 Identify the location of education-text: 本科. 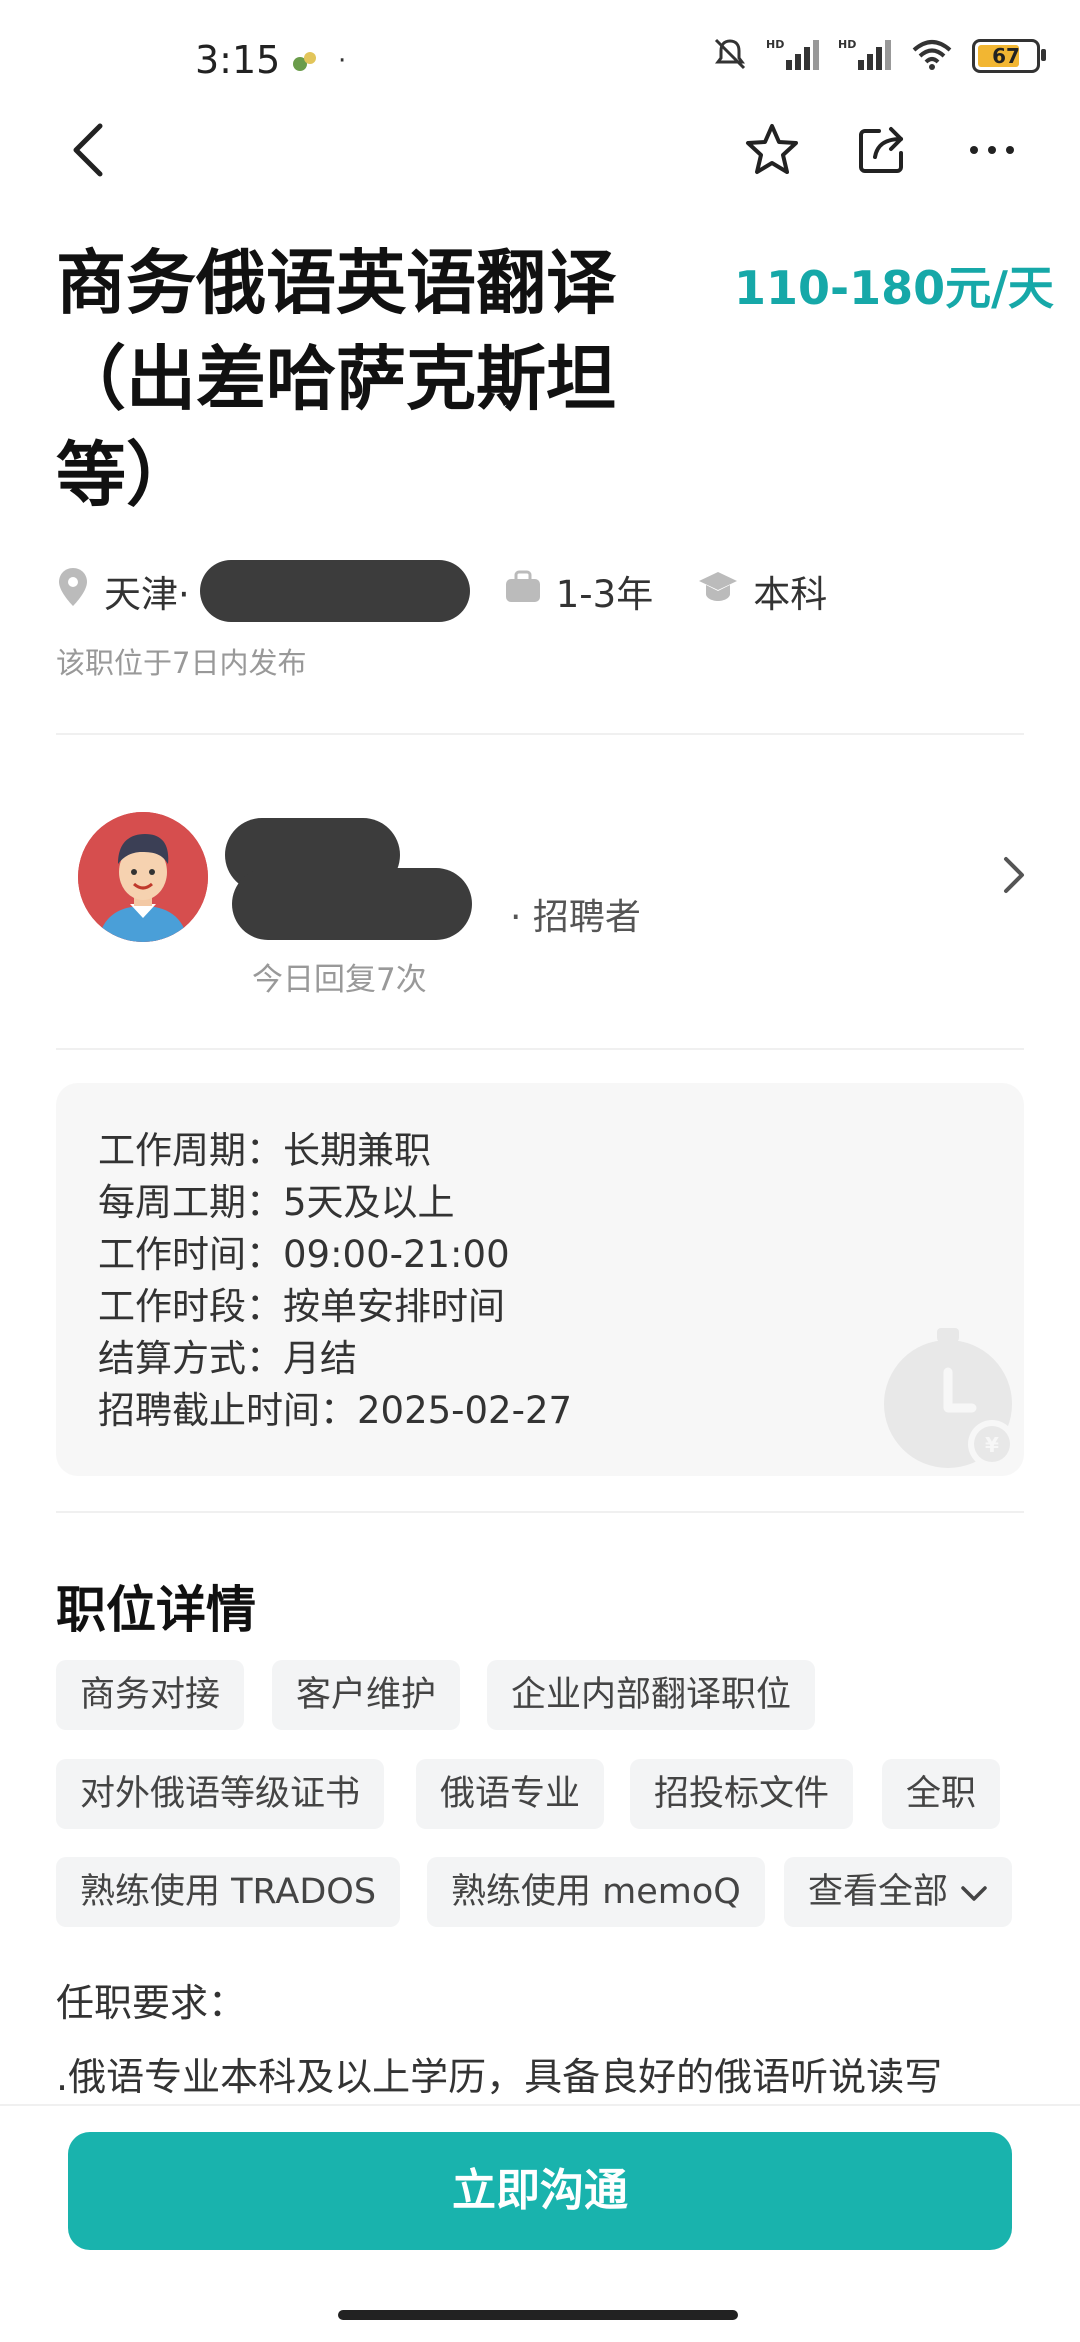
(790, 594).